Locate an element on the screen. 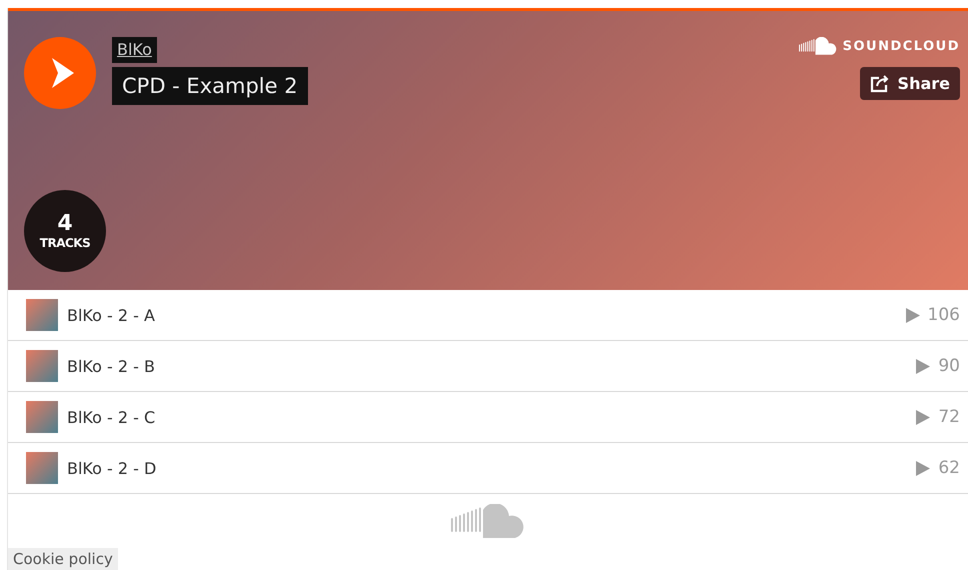 The image size is (968, 570). track-row: BlKo - 2 - A 106 is located at coordinates (488, 315).